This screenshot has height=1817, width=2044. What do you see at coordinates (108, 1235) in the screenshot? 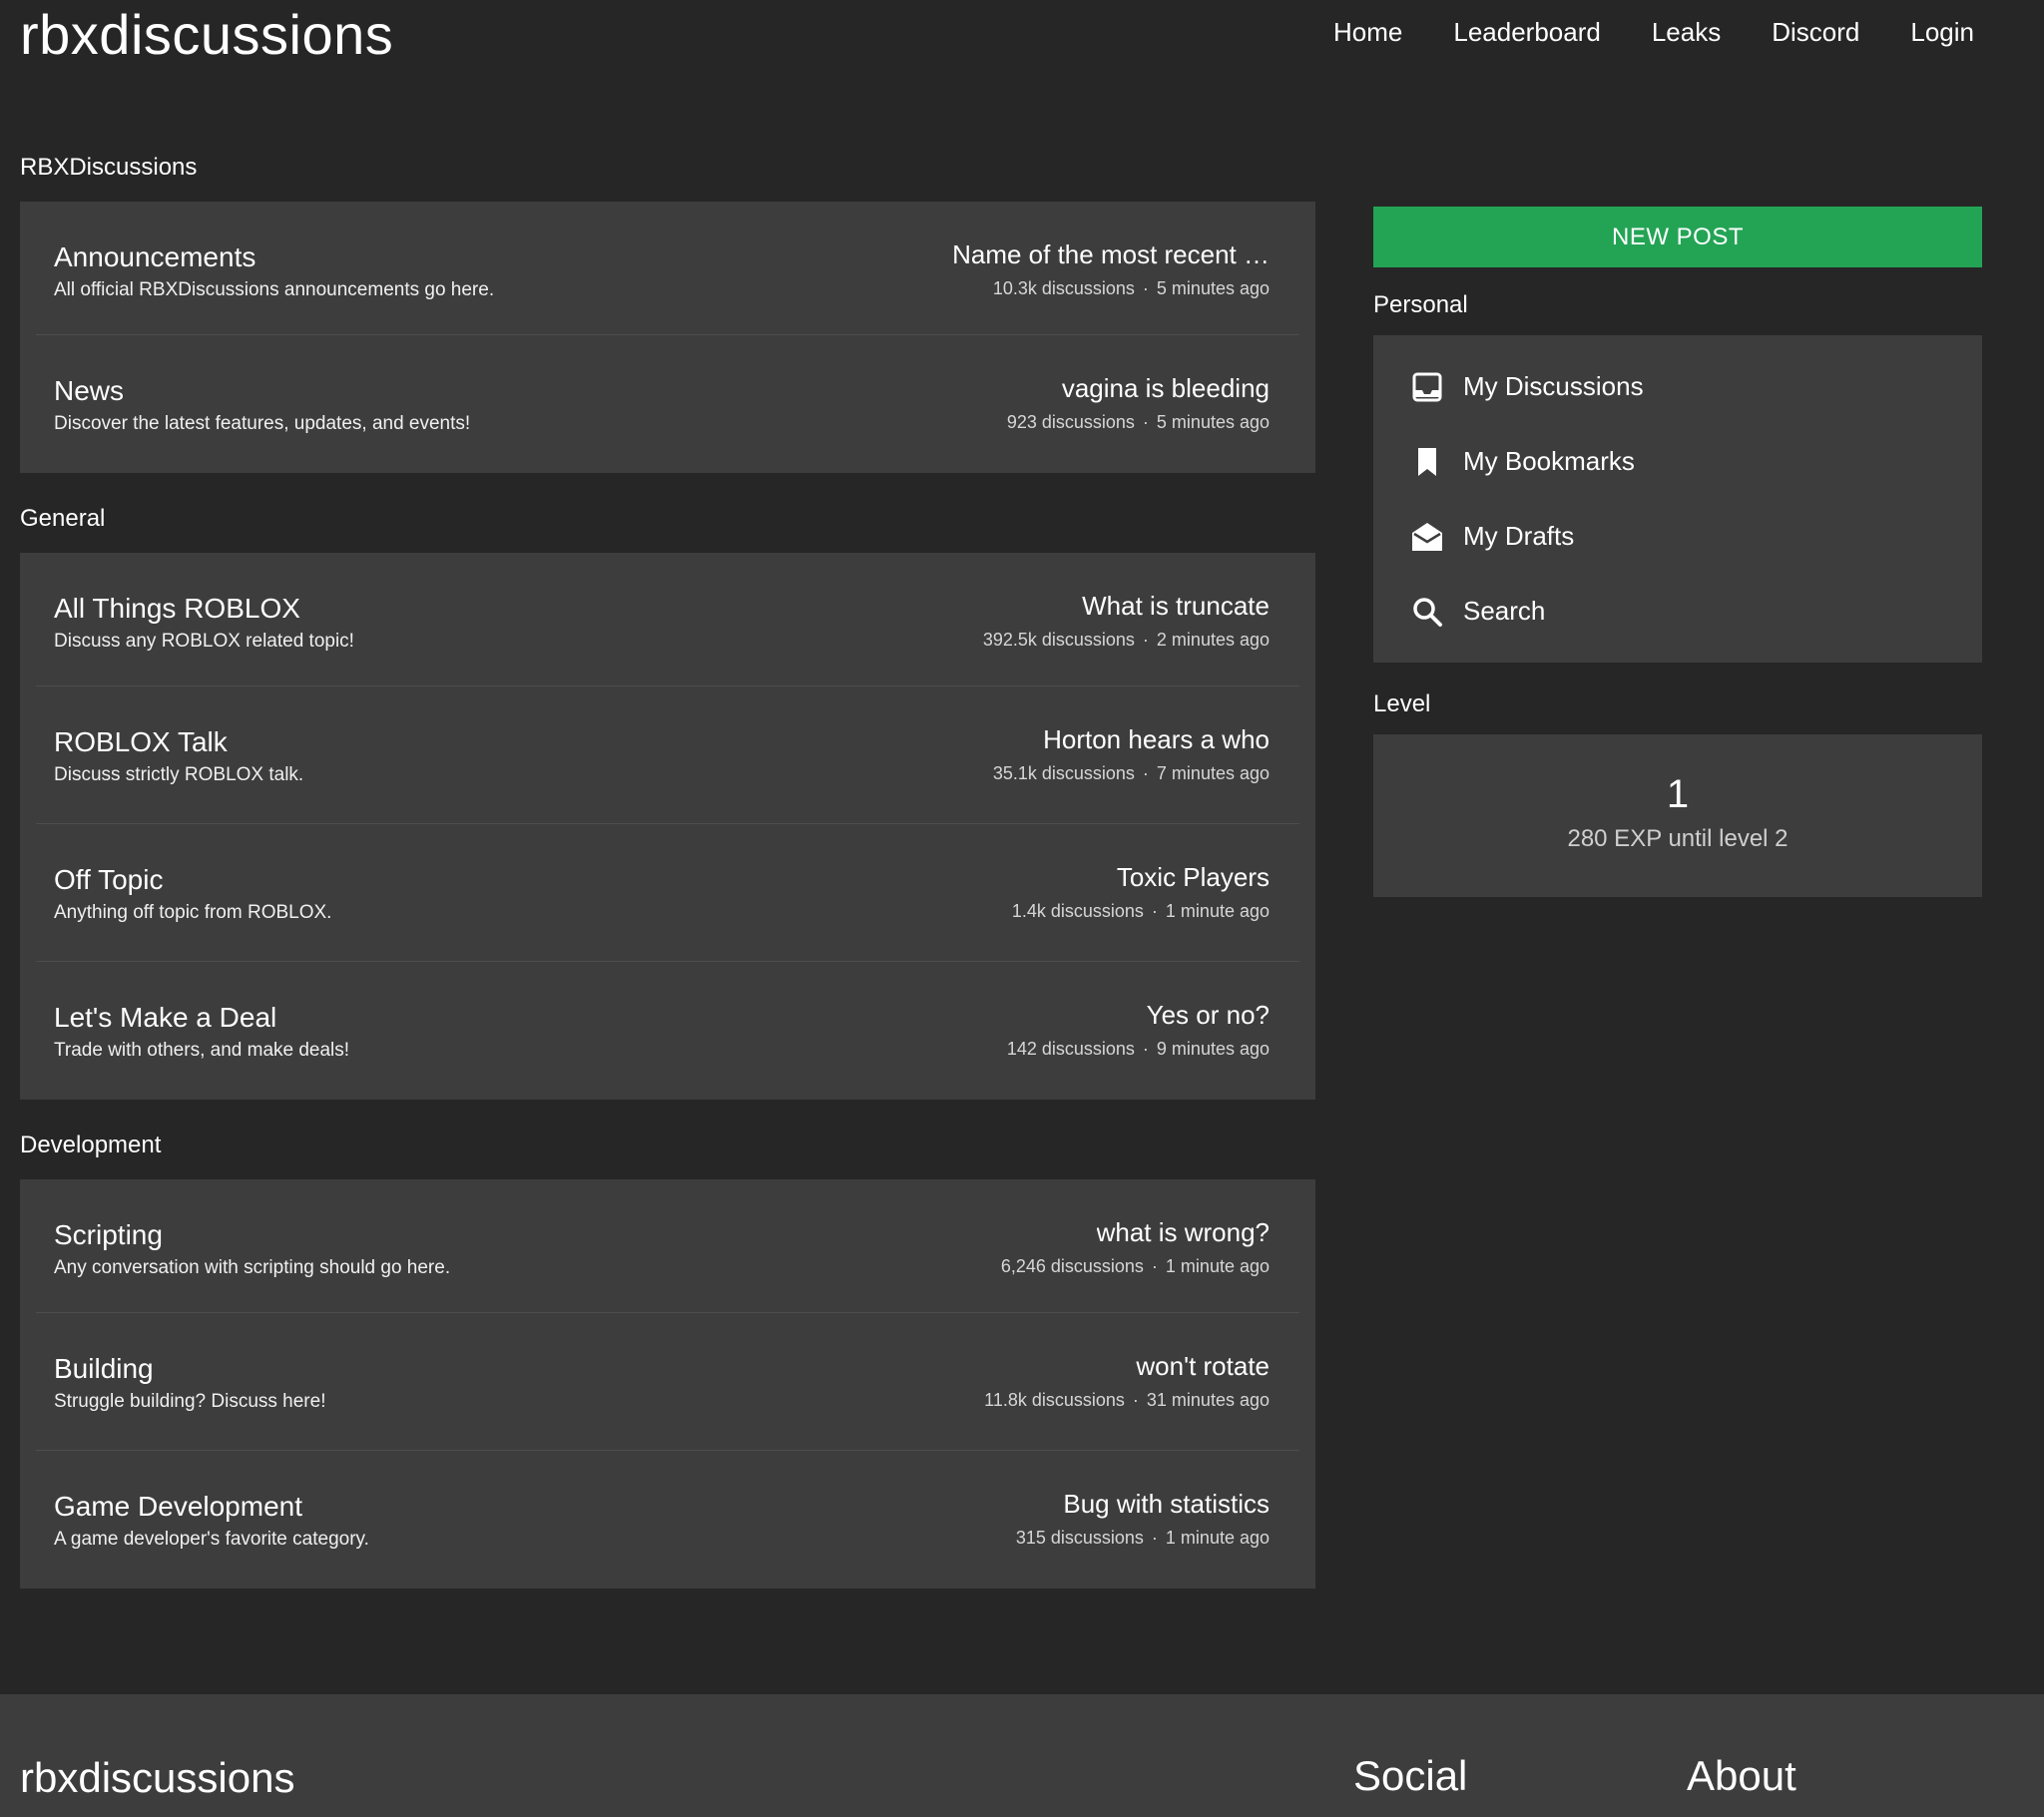
I see `category-title: Scripting` at bounding box center [108, 1235].